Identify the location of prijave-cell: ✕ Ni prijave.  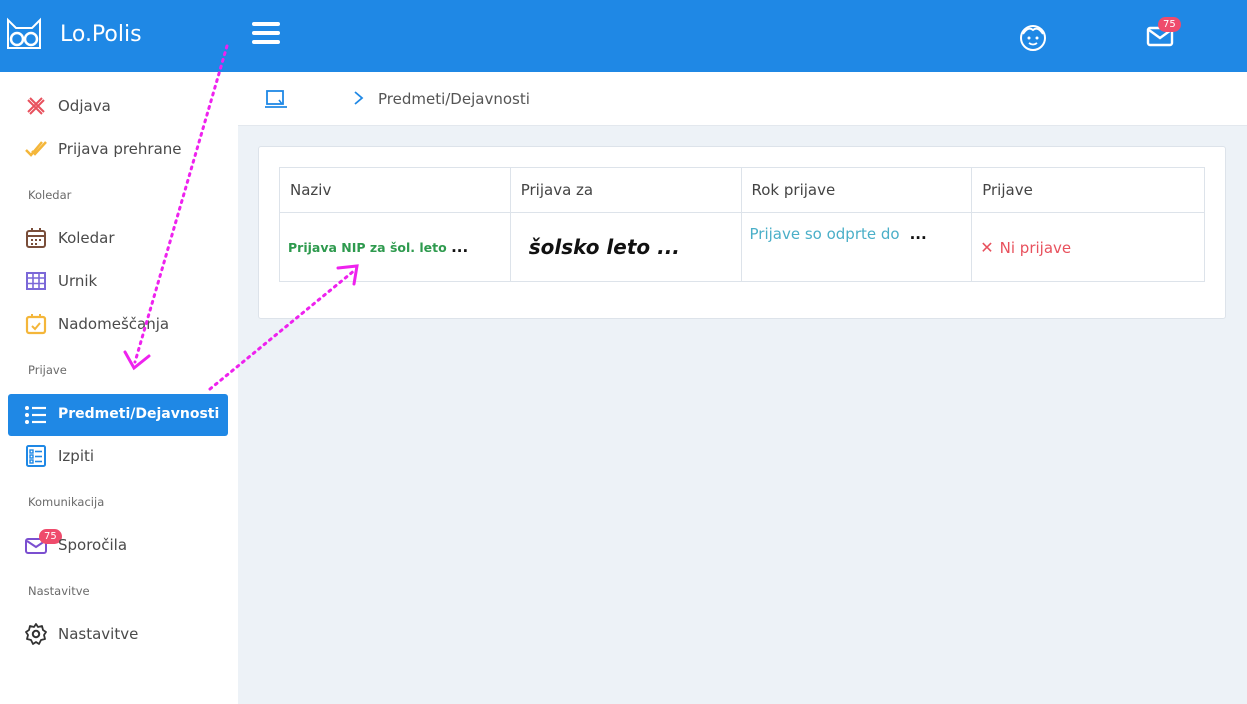
(1088, 247).